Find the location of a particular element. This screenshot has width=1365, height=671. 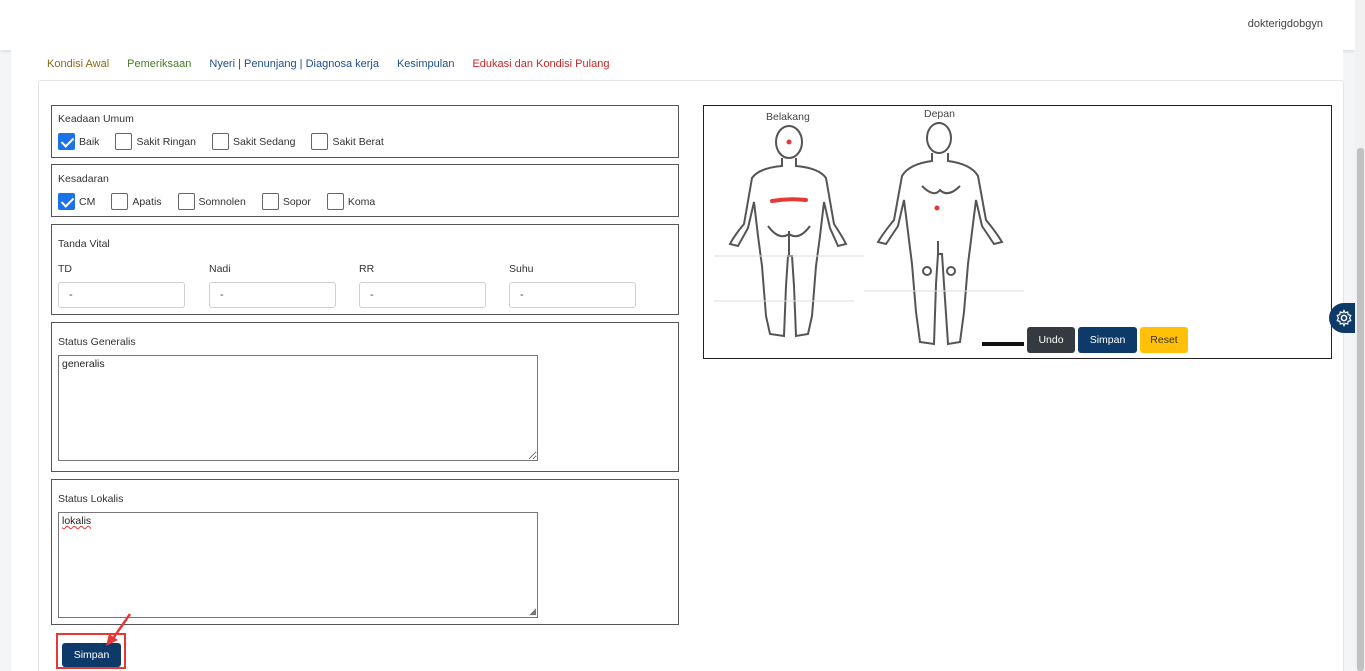

checkbox-label: Somnolen is located at coordinates (222, 201).